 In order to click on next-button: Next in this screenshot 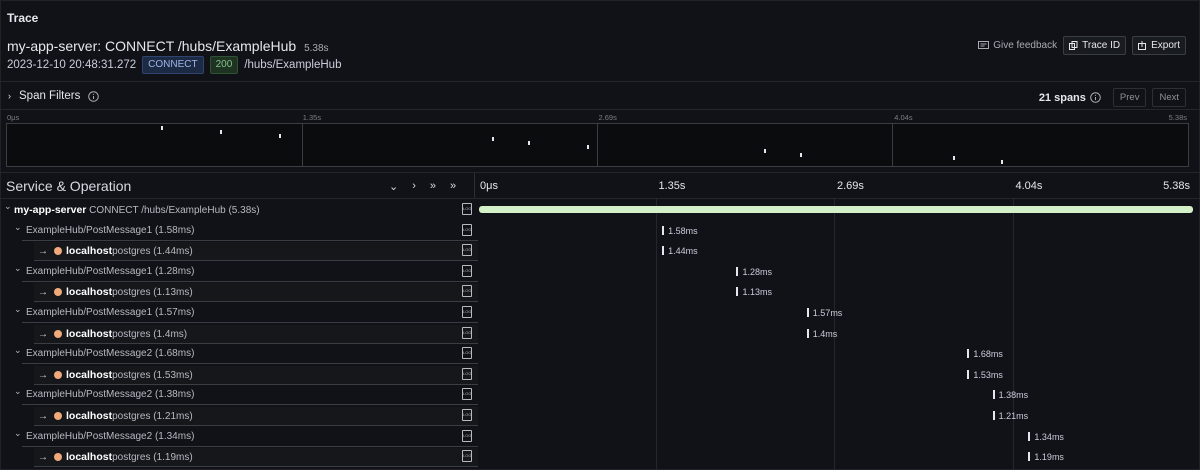, I will do `click(1169, 97)`.